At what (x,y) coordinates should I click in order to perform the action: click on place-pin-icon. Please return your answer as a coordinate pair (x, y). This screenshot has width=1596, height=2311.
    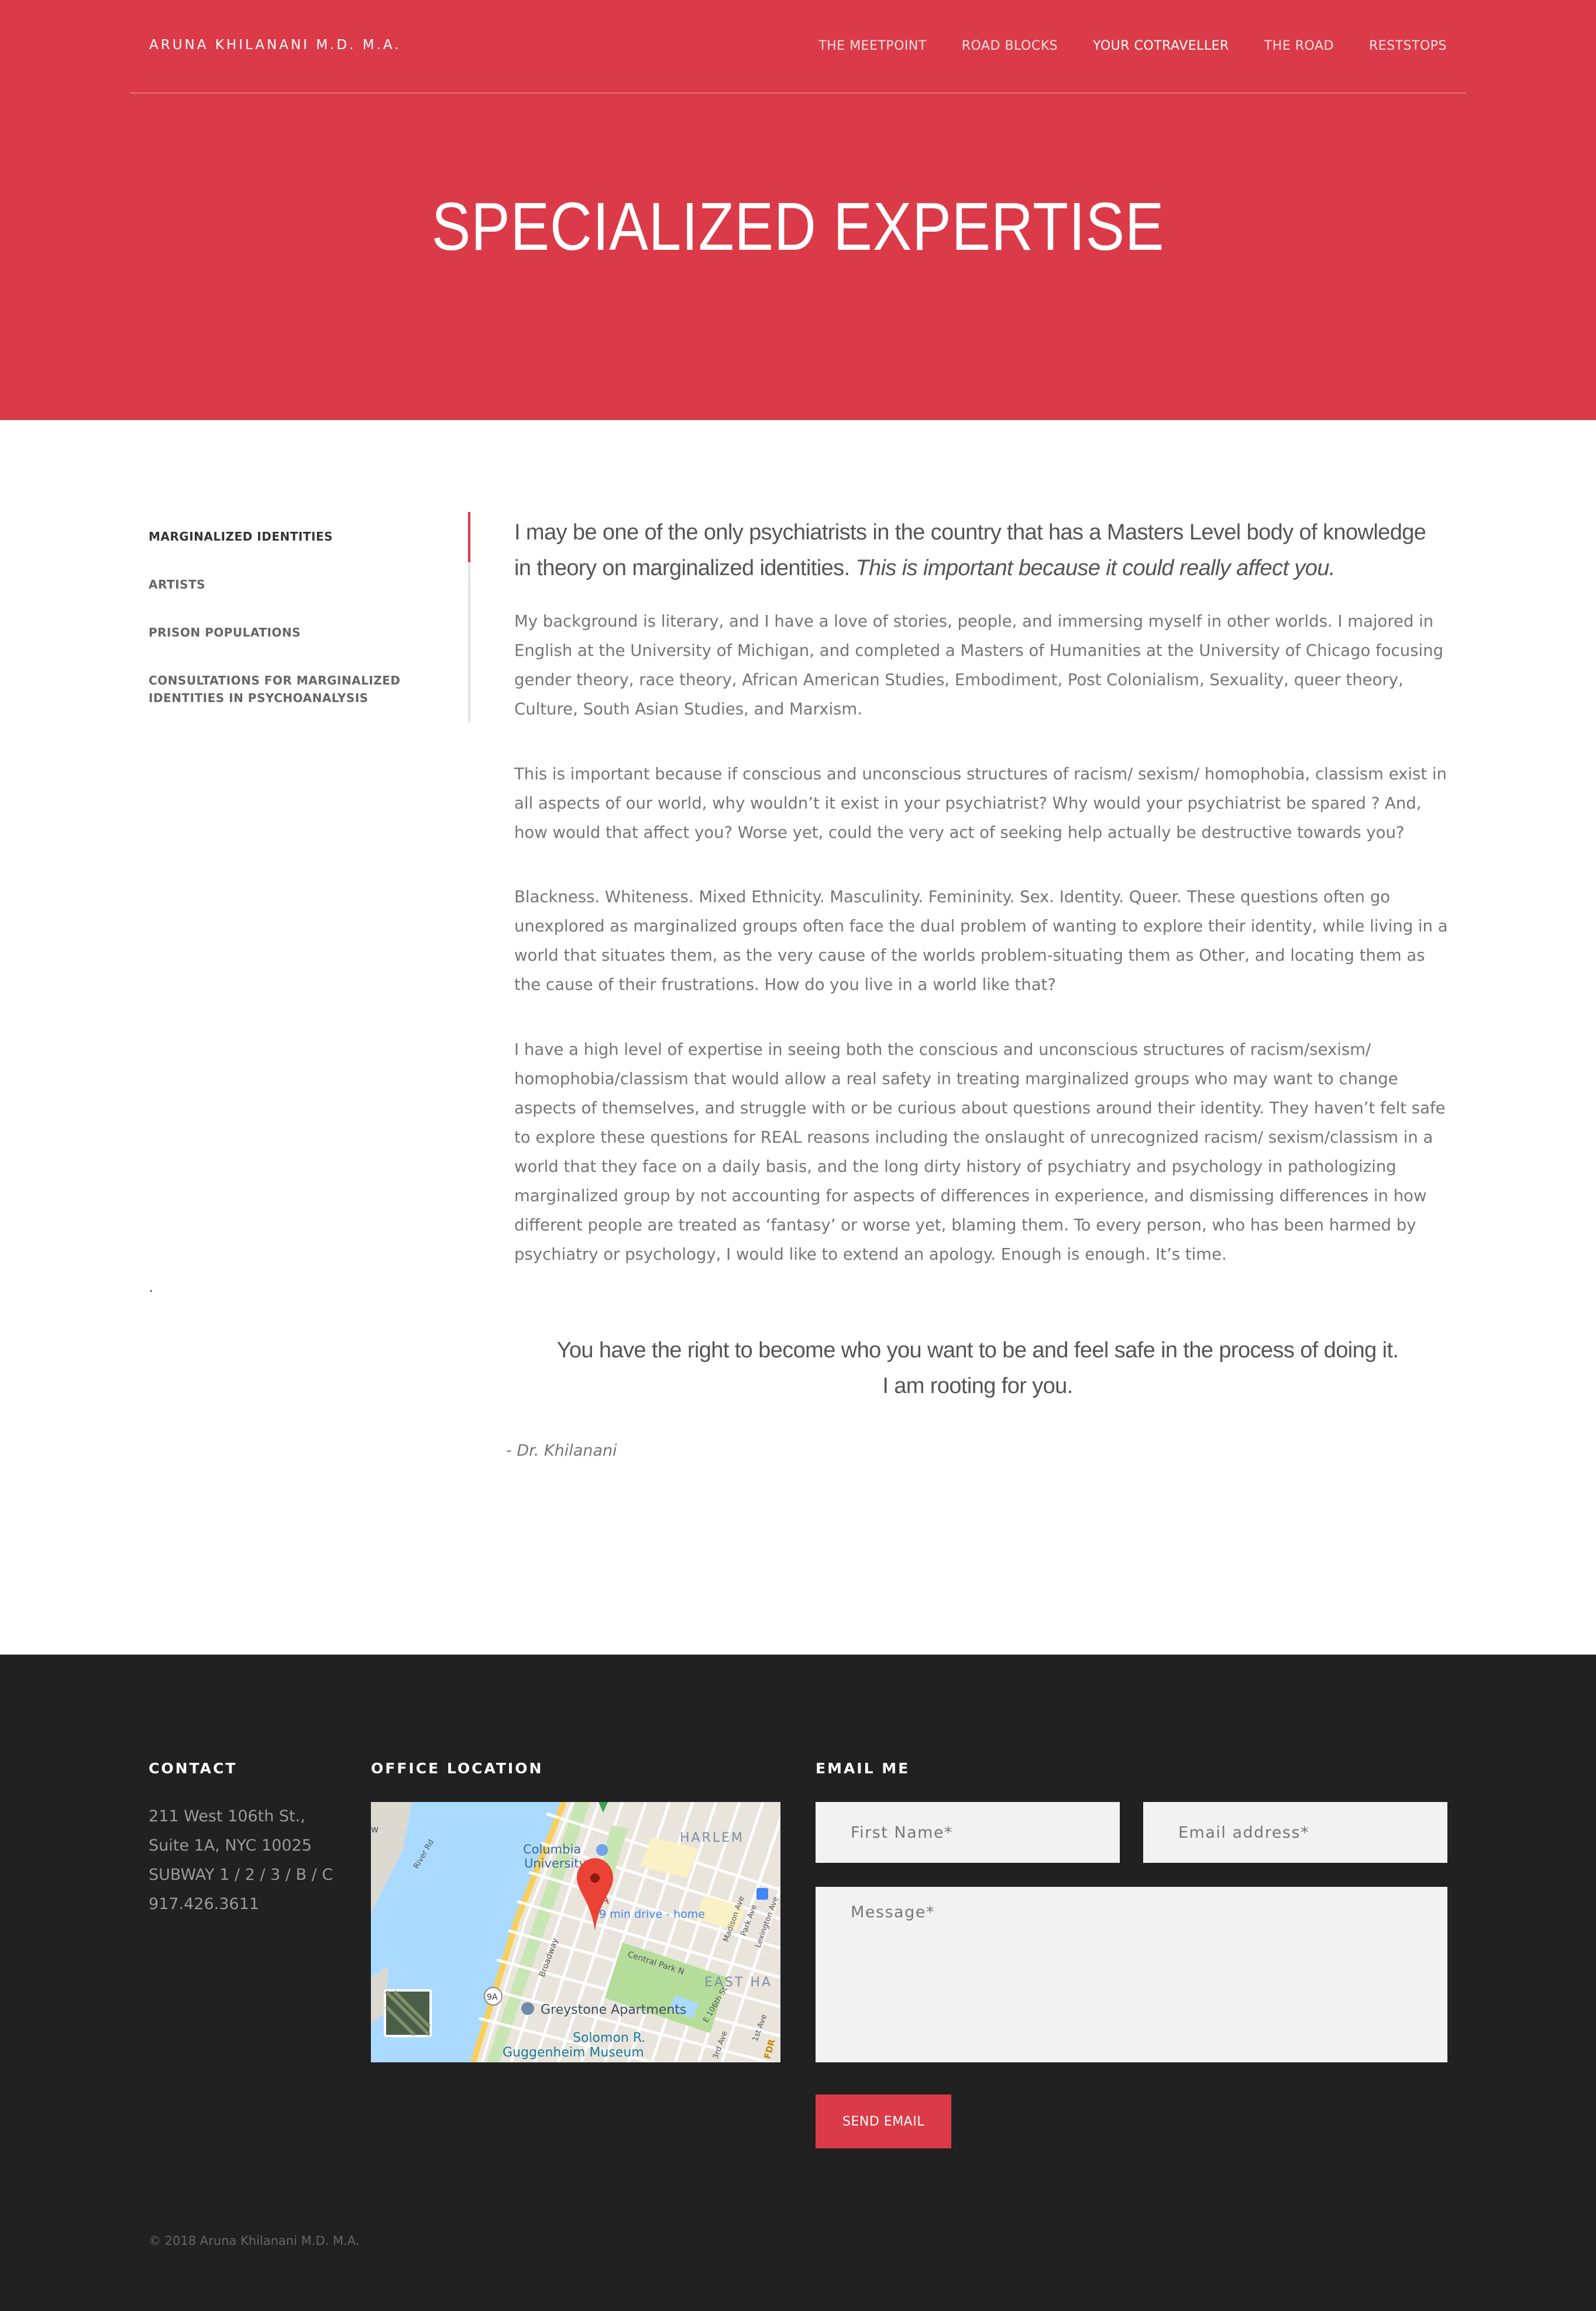
    Looking at the image, I should click on (527, 2008).